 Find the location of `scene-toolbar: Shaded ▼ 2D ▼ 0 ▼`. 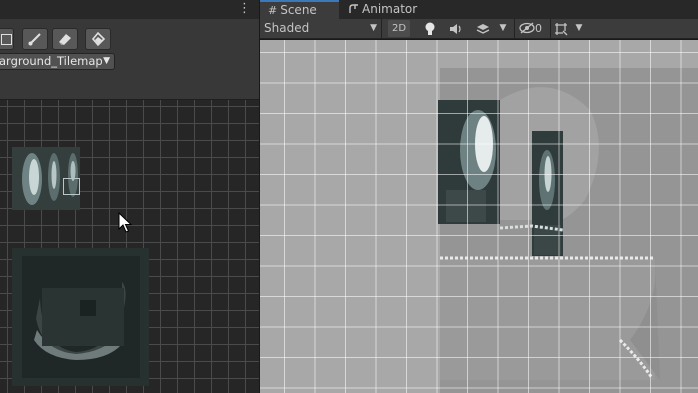

scene-toolbar: Shaded ▼ 2D ▼ 0 ▼ is located at coordinates (479, 29).